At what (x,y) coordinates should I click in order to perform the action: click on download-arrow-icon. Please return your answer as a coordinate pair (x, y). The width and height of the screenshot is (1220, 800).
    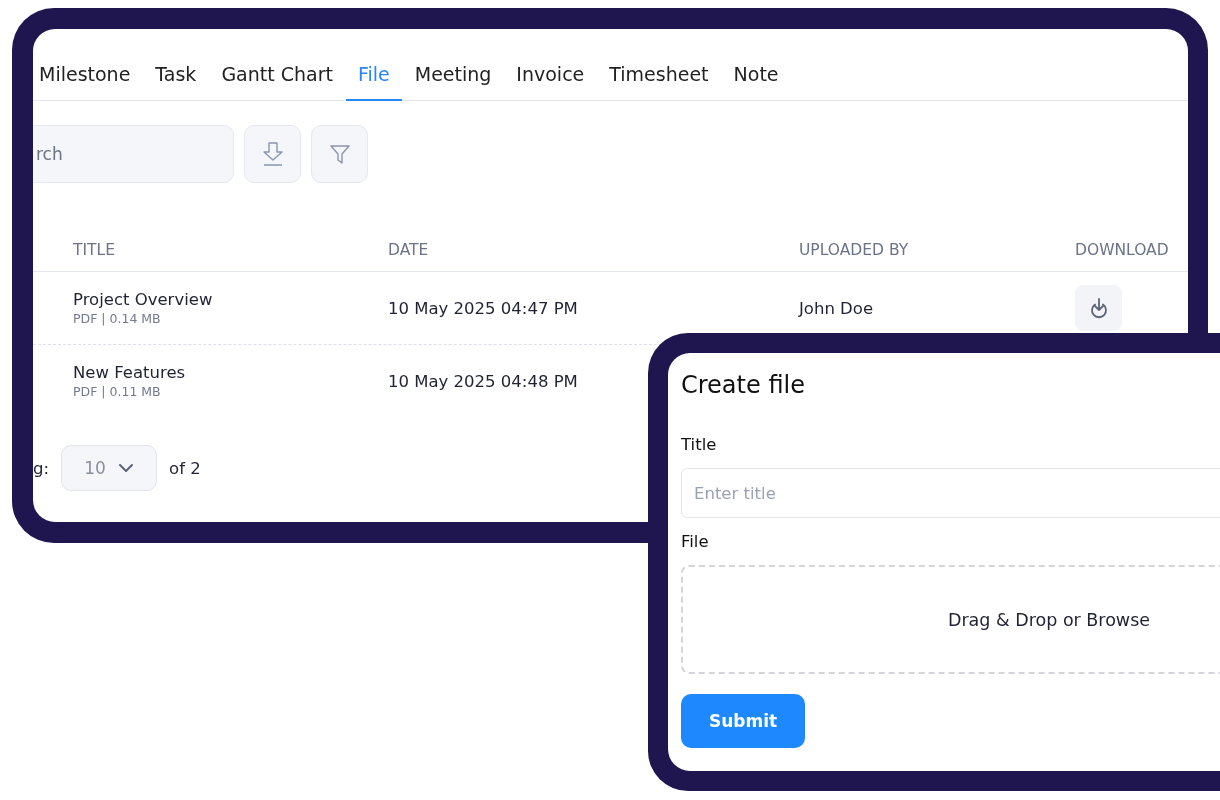
    Looking at the image, I should click on (272, 154).